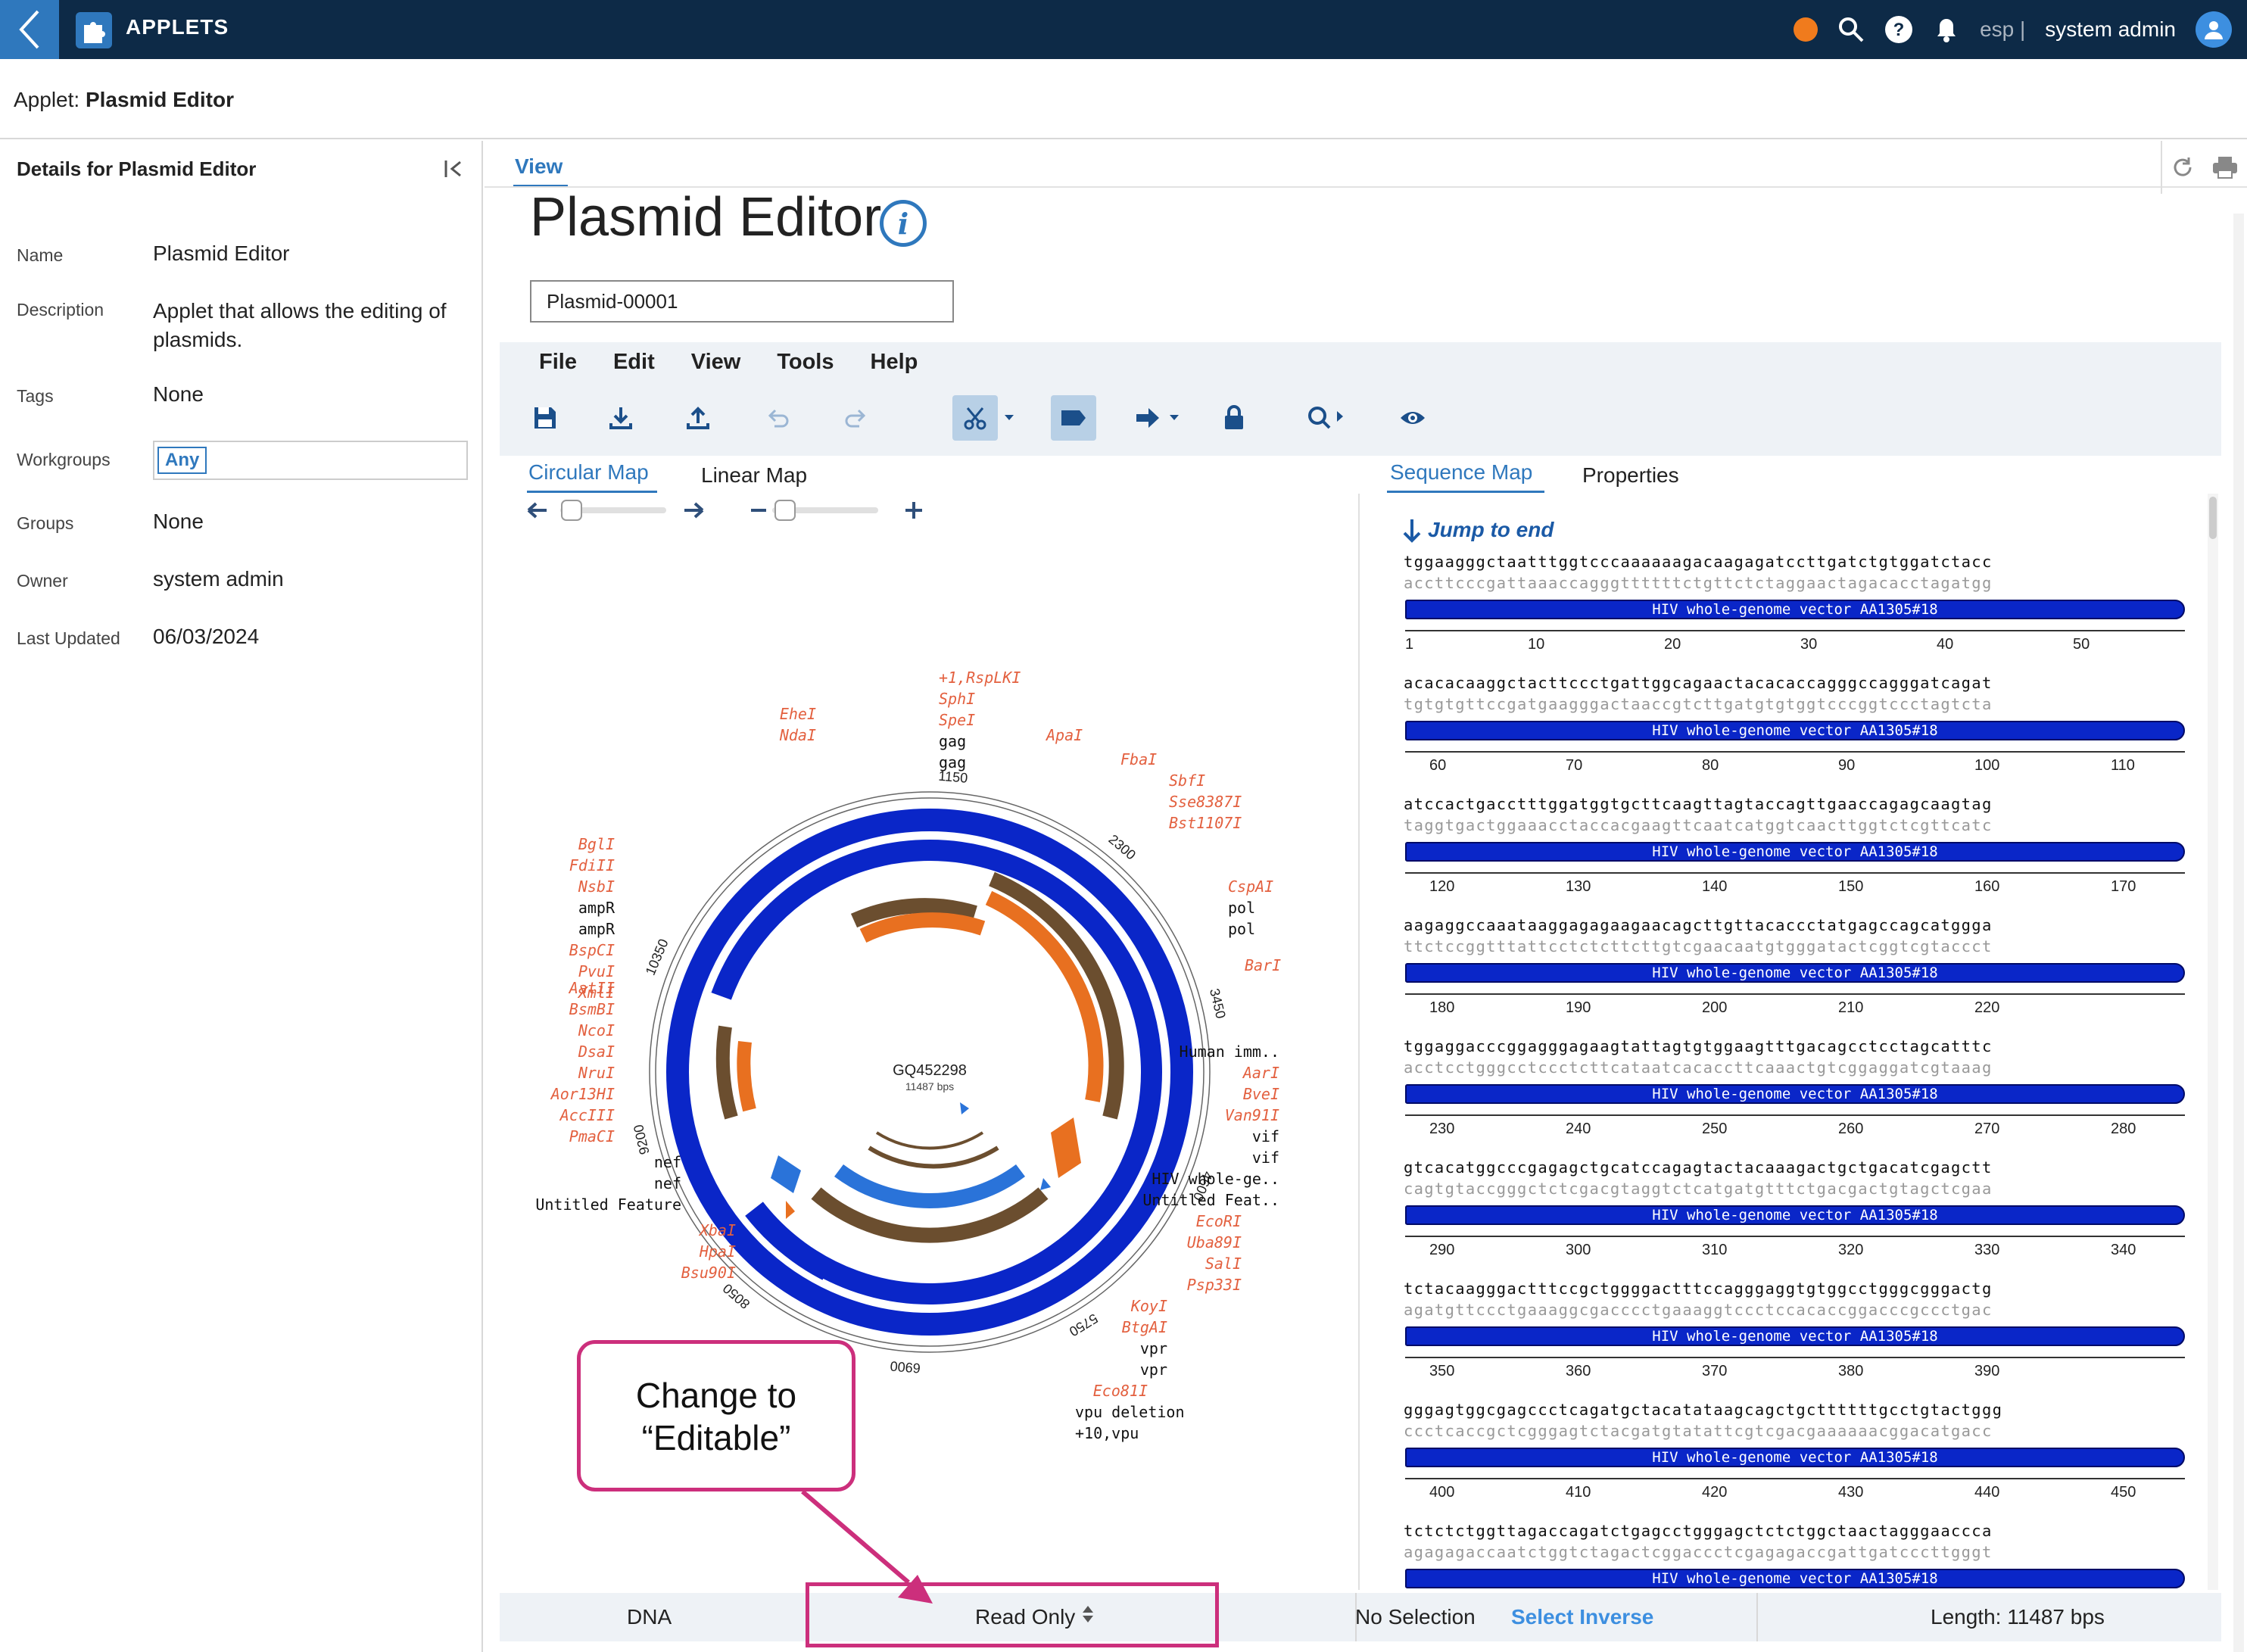 The width and height of the screenshot is (2247, 1652). I want to click on enzyme-label: Uba89I, so click(1214, 1242).